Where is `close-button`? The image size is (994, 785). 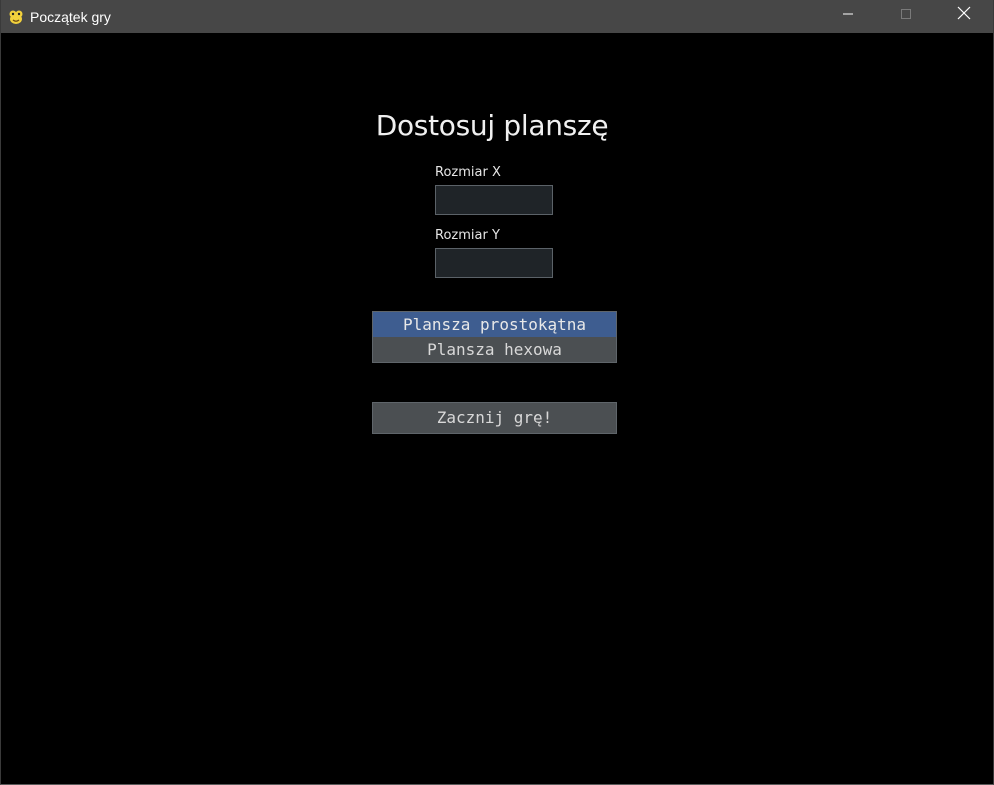
close-button is located at coordinates (964, 14).